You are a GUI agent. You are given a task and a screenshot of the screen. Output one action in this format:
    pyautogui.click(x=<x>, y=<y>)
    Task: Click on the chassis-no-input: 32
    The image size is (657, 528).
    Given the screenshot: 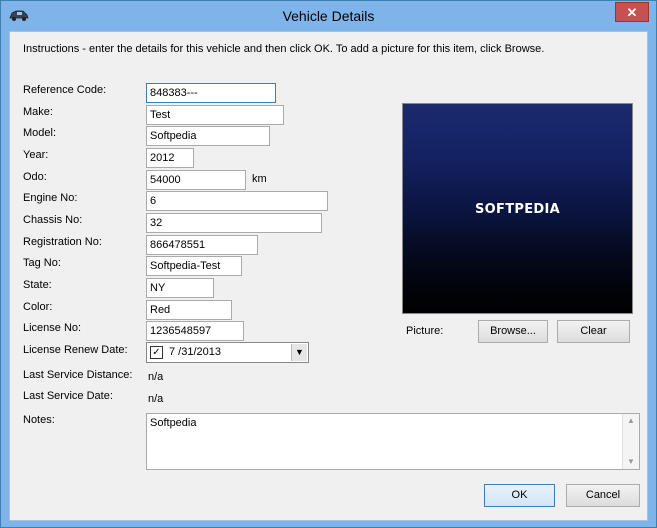 What is the action you would take?
    pyautogui.click(x=234, y=223)
    